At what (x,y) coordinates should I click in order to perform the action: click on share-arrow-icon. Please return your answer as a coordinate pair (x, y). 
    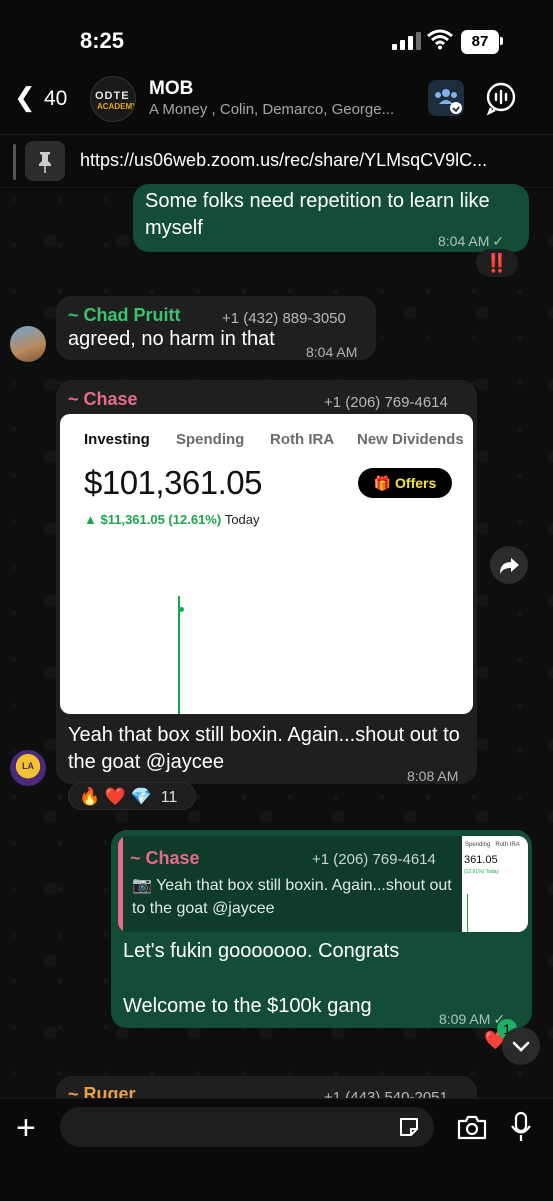
    Looking at the image, I should click on (509, 566).